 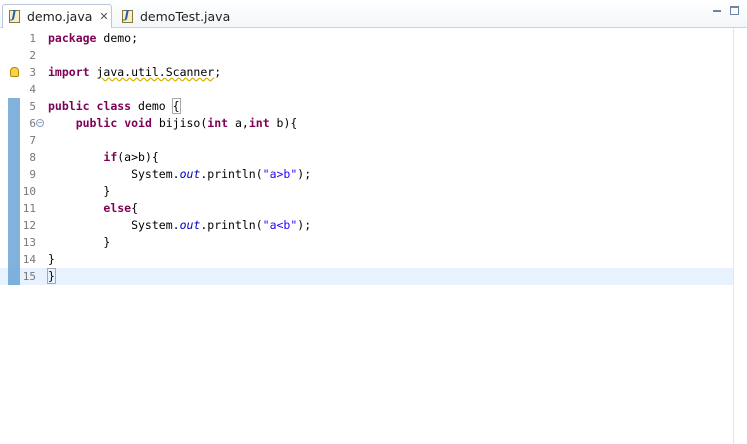 I want to click on line-number: 11, so click(x=29, y=208).